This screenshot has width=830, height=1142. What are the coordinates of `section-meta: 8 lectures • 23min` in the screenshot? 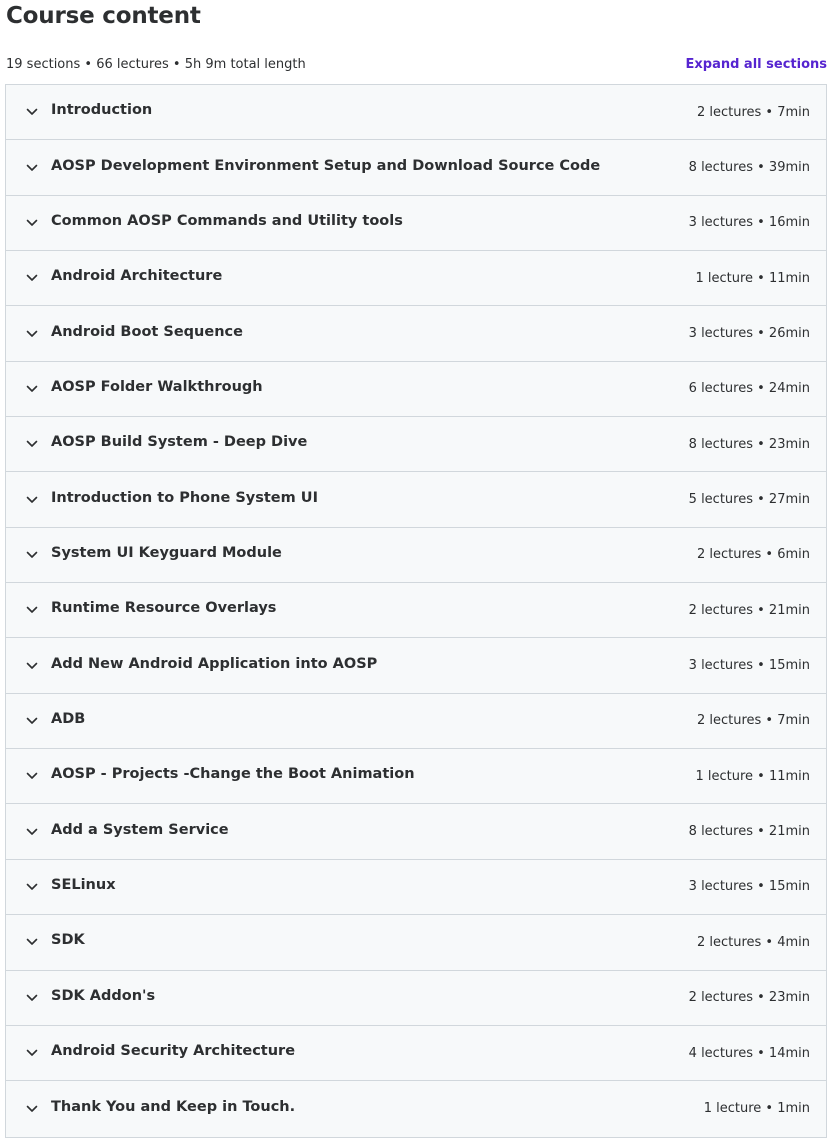 It's located at (749, 444).